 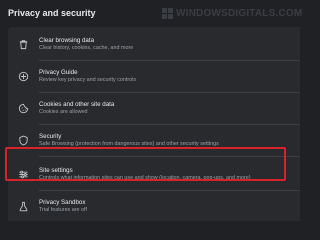 What do you see at coordinates (52, 13) in the screenshot?
I see `section-title: Privacy and security` at bounding box center [52, 13].